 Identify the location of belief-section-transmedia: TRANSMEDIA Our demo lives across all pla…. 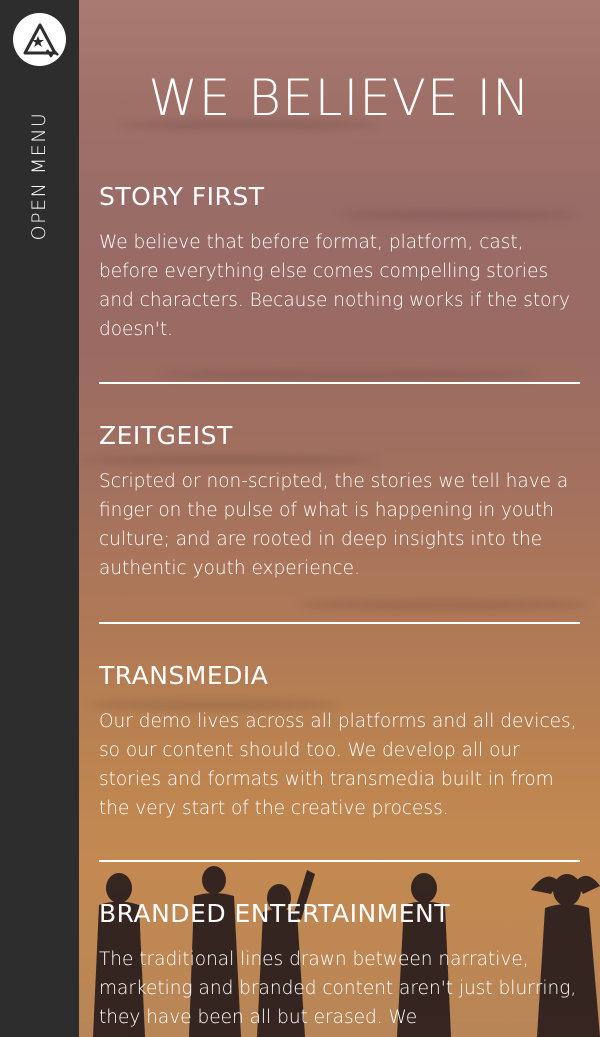
(339, 742).